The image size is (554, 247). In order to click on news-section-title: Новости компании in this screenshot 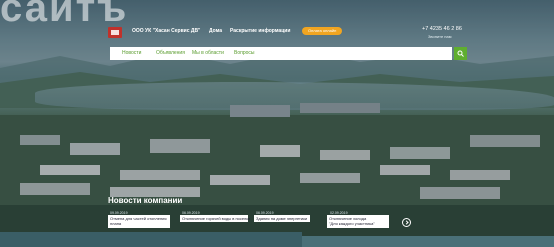, I will do `click(145, 200)`.